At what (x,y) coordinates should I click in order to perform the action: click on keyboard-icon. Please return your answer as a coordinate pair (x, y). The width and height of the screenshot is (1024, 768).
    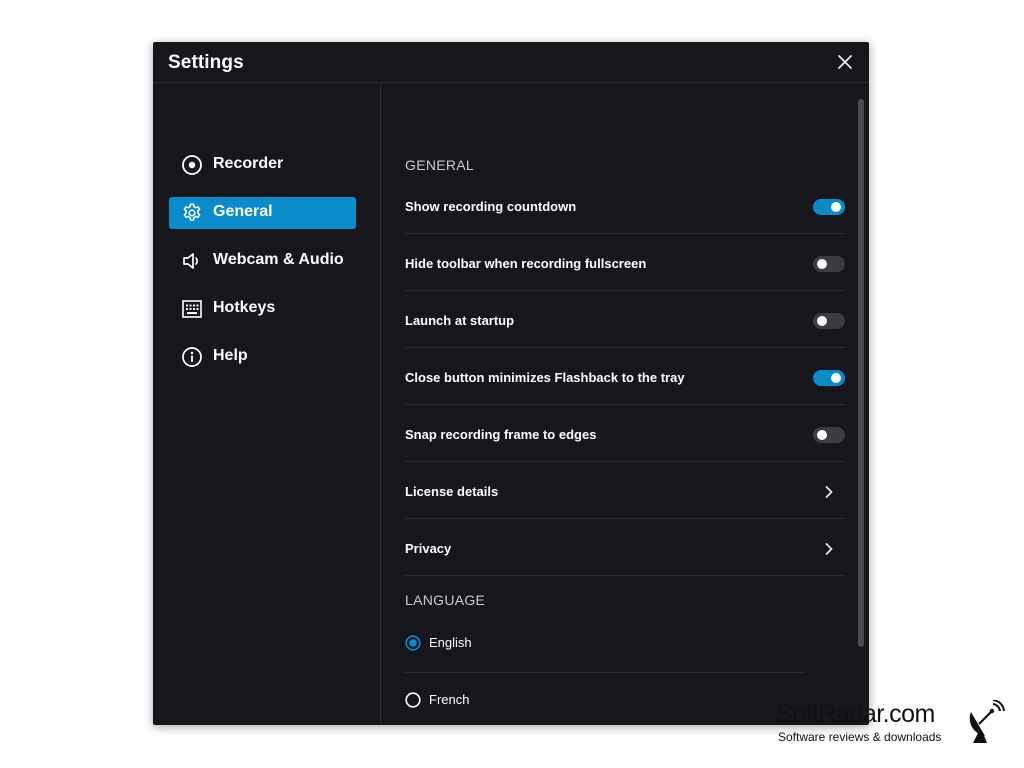
    Looking at the image, I should click on (192, 309).